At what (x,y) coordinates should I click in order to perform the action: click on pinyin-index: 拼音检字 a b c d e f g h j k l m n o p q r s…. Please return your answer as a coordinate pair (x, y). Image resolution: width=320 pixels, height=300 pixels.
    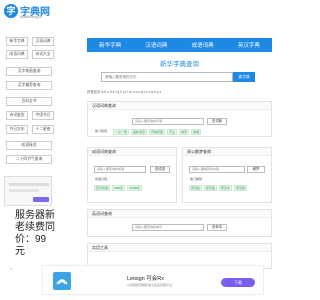
    Looking at the image, I should click on (179, 91).